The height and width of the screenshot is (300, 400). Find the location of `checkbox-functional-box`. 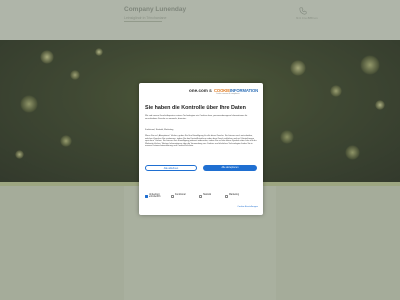

checkbox-functional-box is located at coordinates (172, 196).